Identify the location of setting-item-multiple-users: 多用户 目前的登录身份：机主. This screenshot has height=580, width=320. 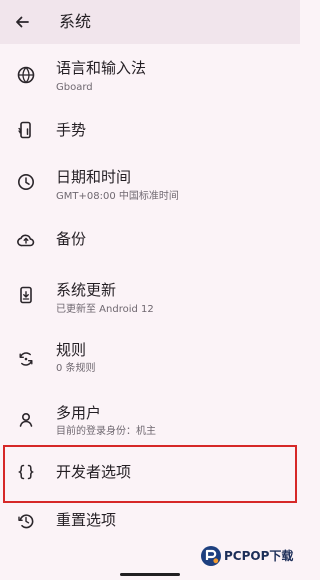
(150, 422).